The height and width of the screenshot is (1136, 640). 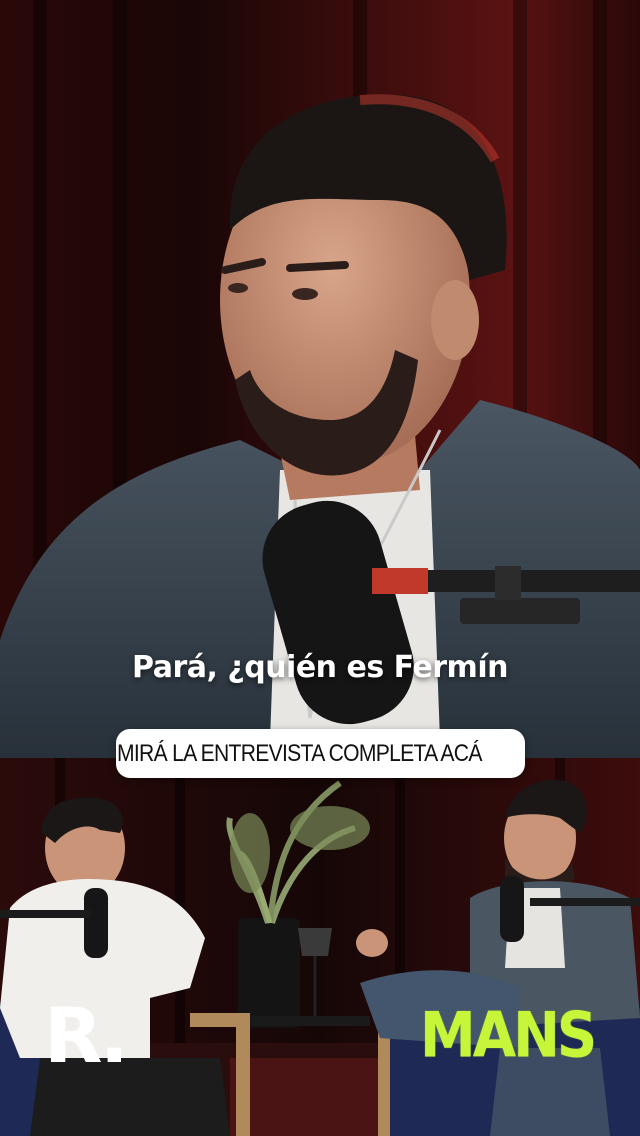 What do you see at coordinates (320, 667) in the screenshot?
I see `subtitle-caption: Pará, ¿quién es Fermín` at bounding box center [320, 667].